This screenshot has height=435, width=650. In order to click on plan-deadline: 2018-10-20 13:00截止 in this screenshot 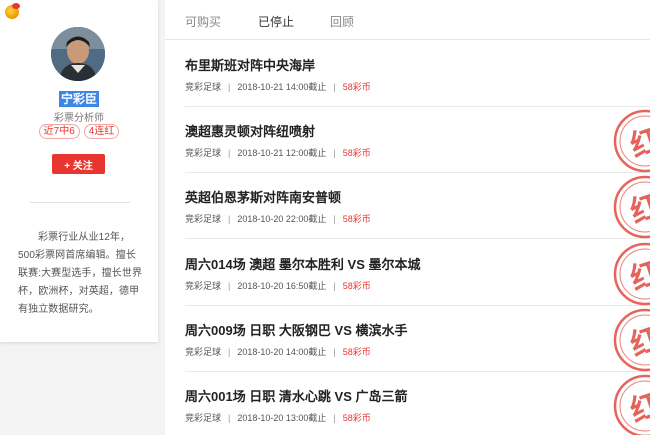, I will do `click(282, 418)`.